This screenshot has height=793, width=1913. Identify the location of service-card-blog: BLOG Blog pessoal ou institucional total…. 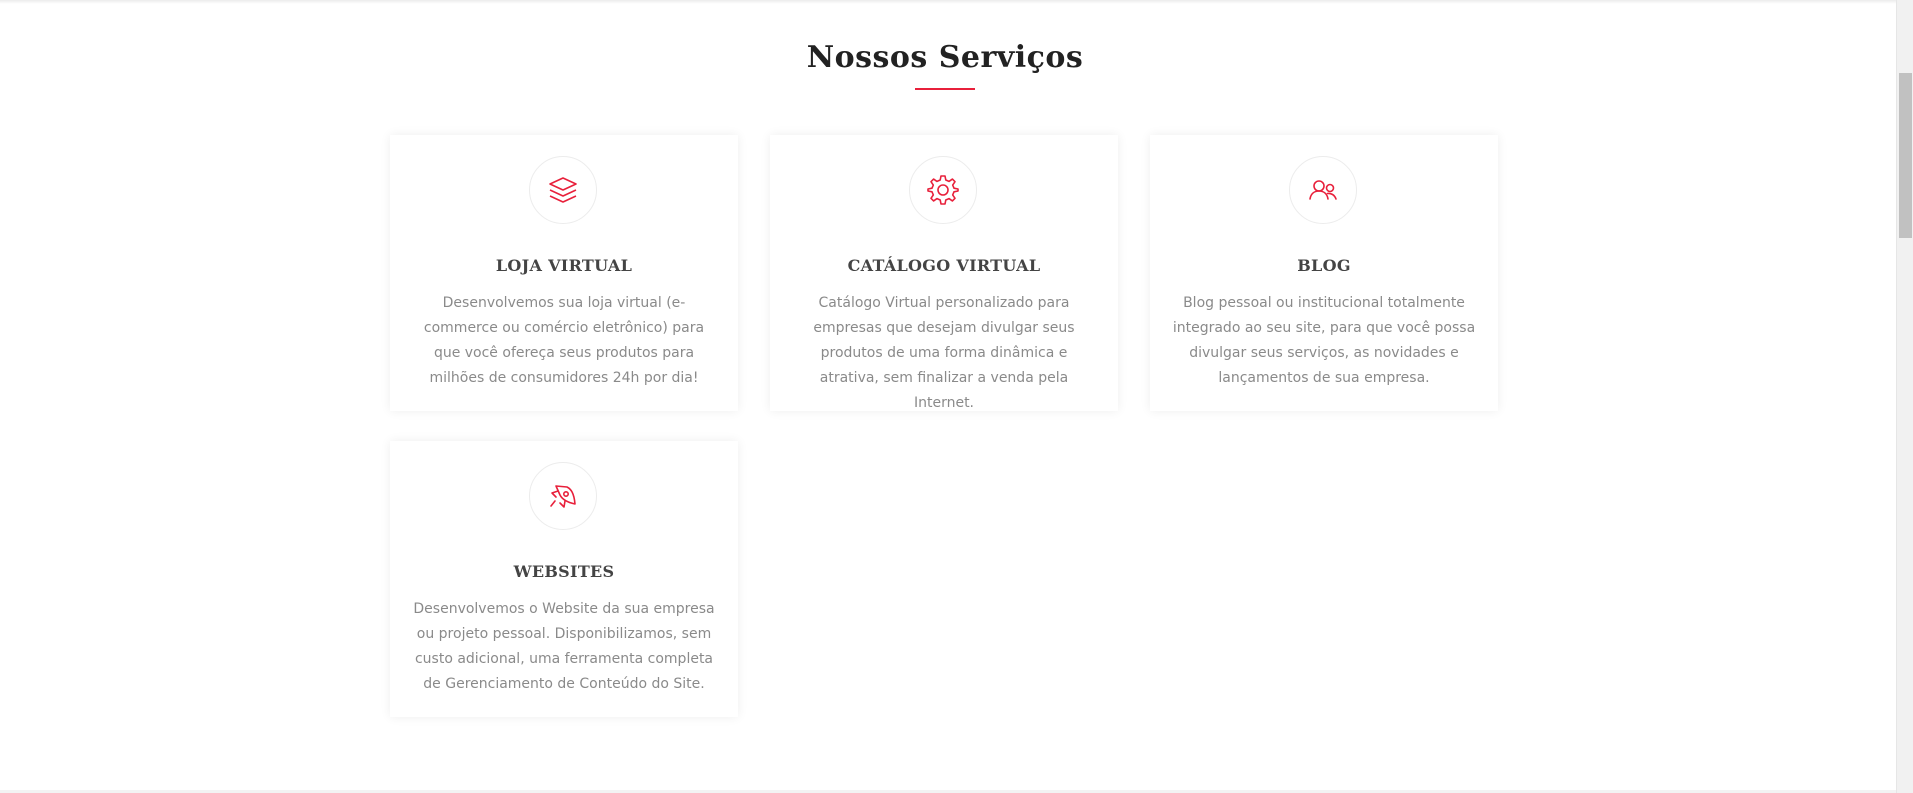
(1324, 273).